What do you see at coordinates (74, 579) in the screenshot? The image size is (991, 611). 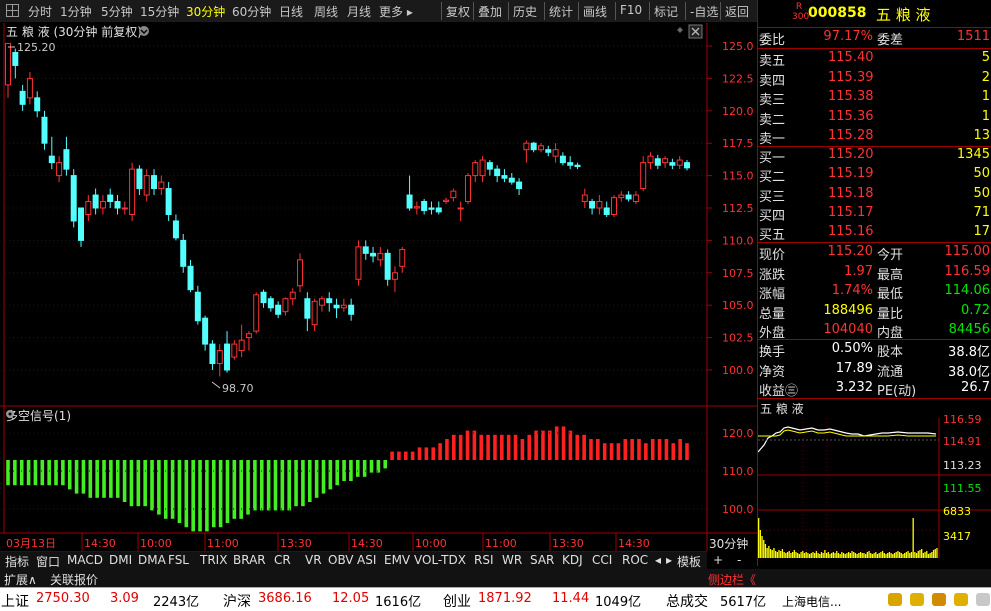 I see `related-quote-button: 关联报价` at bounding box center [74, 579].